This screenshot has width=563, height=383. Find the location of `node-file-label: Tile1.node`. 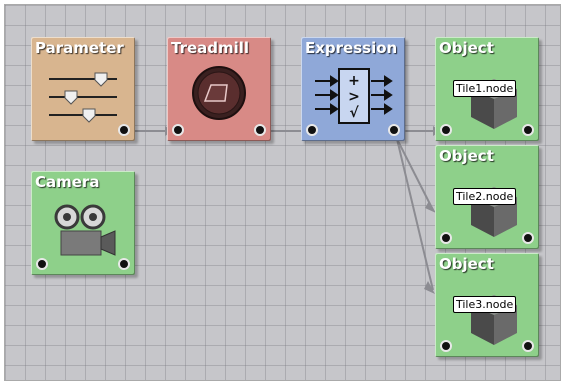

node-file-label: Tile1.node is located at coordinates (485, 88).